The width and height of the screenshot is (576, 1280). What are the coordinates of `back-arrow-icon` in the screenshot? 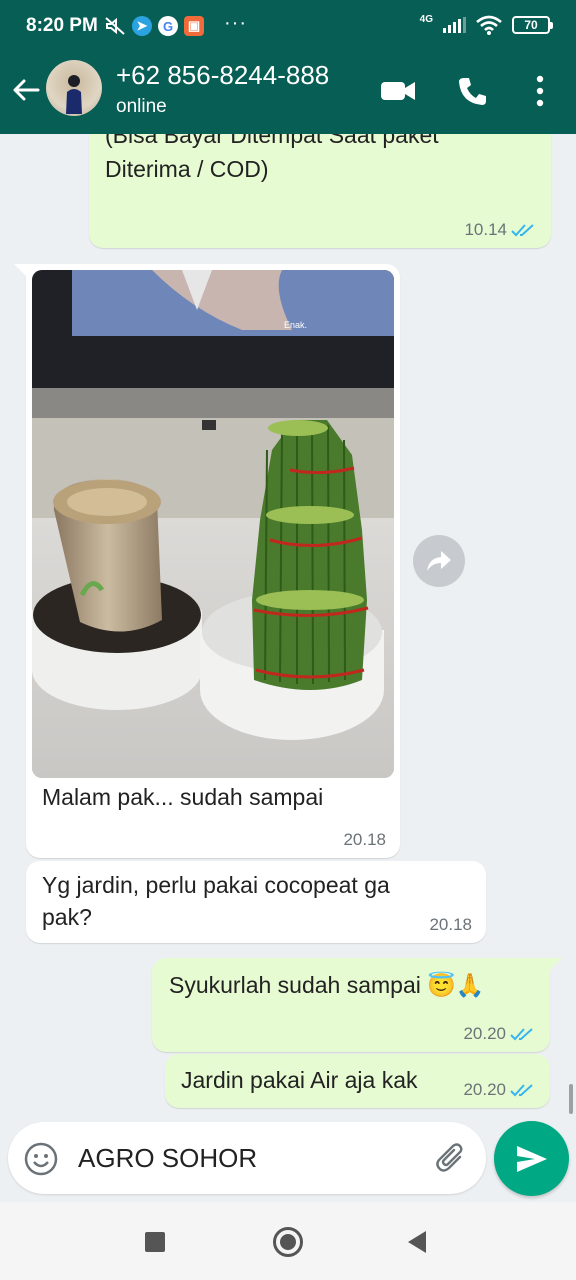 It's located at (26, 90).